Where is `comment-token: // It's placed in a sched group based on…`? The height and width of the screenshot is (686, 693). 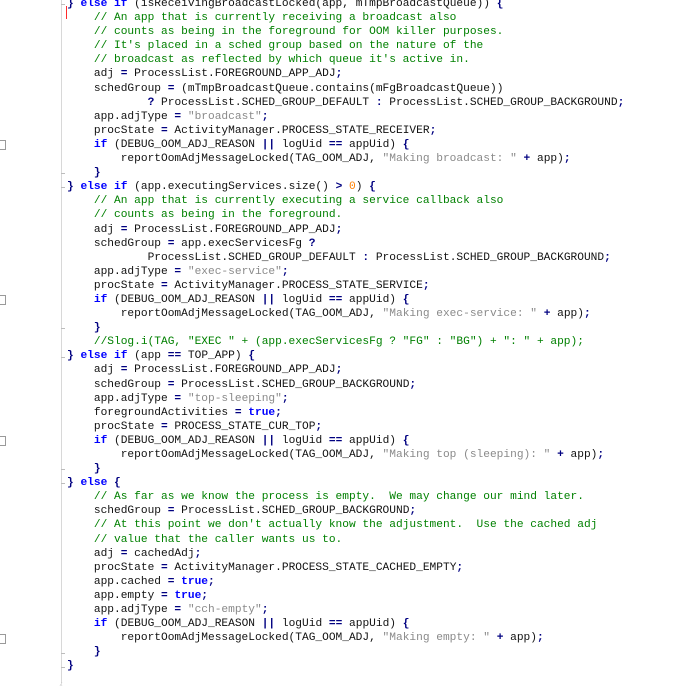
comment-token: // It's placed in a sched group based on… is located at coordinates (288, 46).